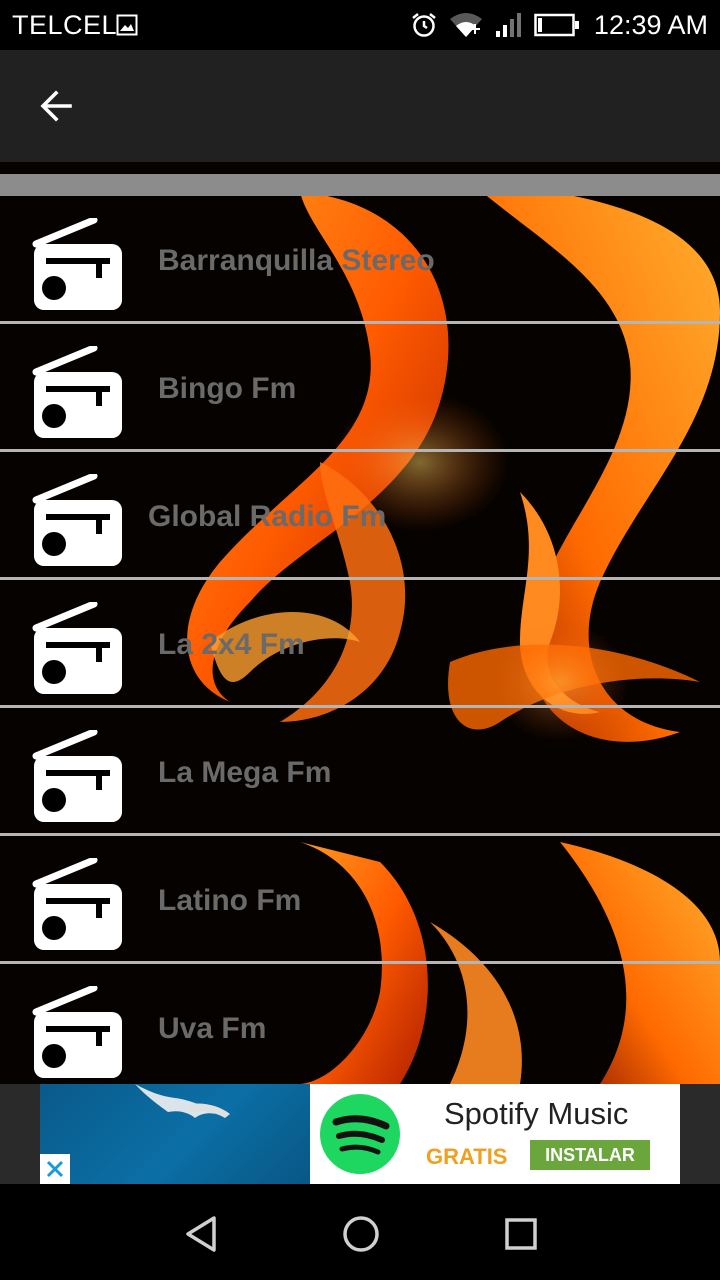 Image resolution: width=720 pixels, height=1280 pixels. What do you see at coordinates (245, 772) in the screenshot?
I see `station-name: La Mega Fm` at bounding box center [245, 772].